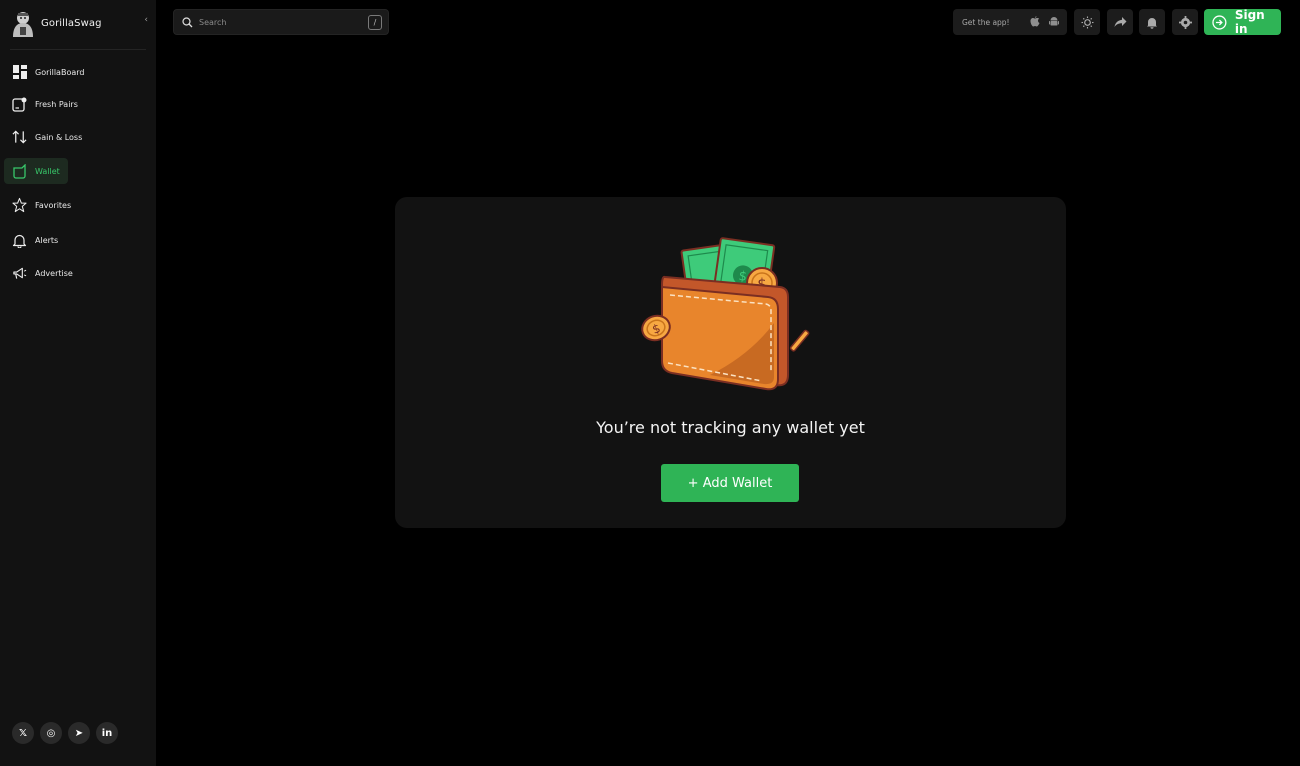 This screenshot has height=766, width=1300. What do you see at coordinates (56, 104) in the screenshot?
I see `sidebar-item-label: Fresh Pairs` at bounding box center [56, 104].